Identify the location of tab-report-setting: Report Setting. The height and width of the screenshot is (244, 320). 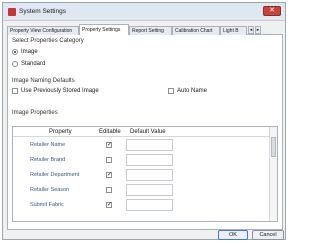
(150, 30).